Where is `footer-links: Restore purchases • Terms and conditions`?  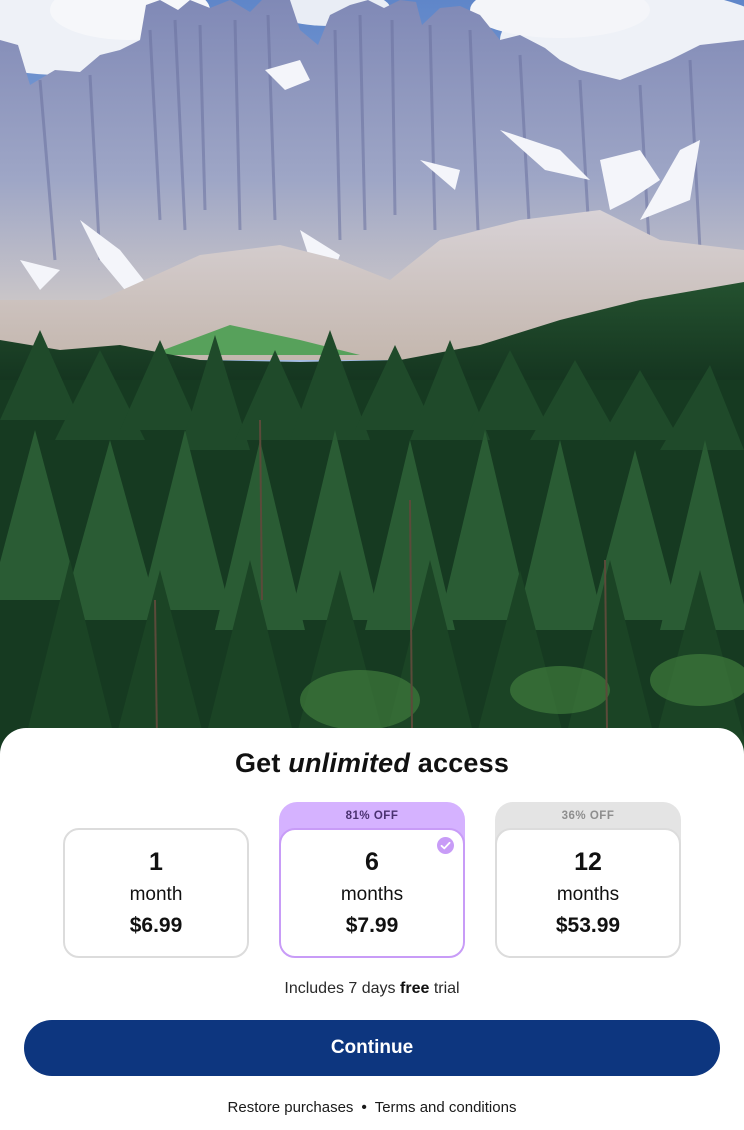
footer-links: Restore purchases • Terms and conditions is located at coordinates (372, 1107).